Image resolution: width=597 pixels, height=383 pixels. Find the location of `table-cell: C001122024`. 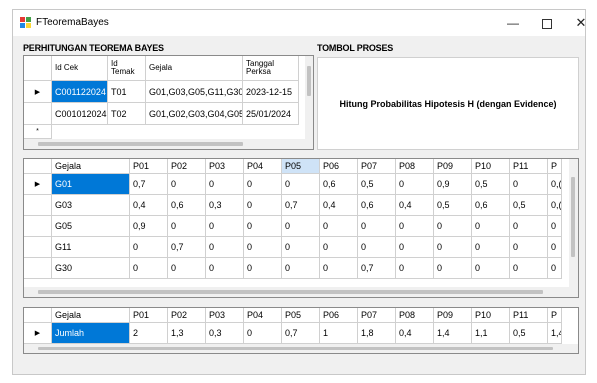

table-cell: C001122024 is located at coordinates (80, 92).